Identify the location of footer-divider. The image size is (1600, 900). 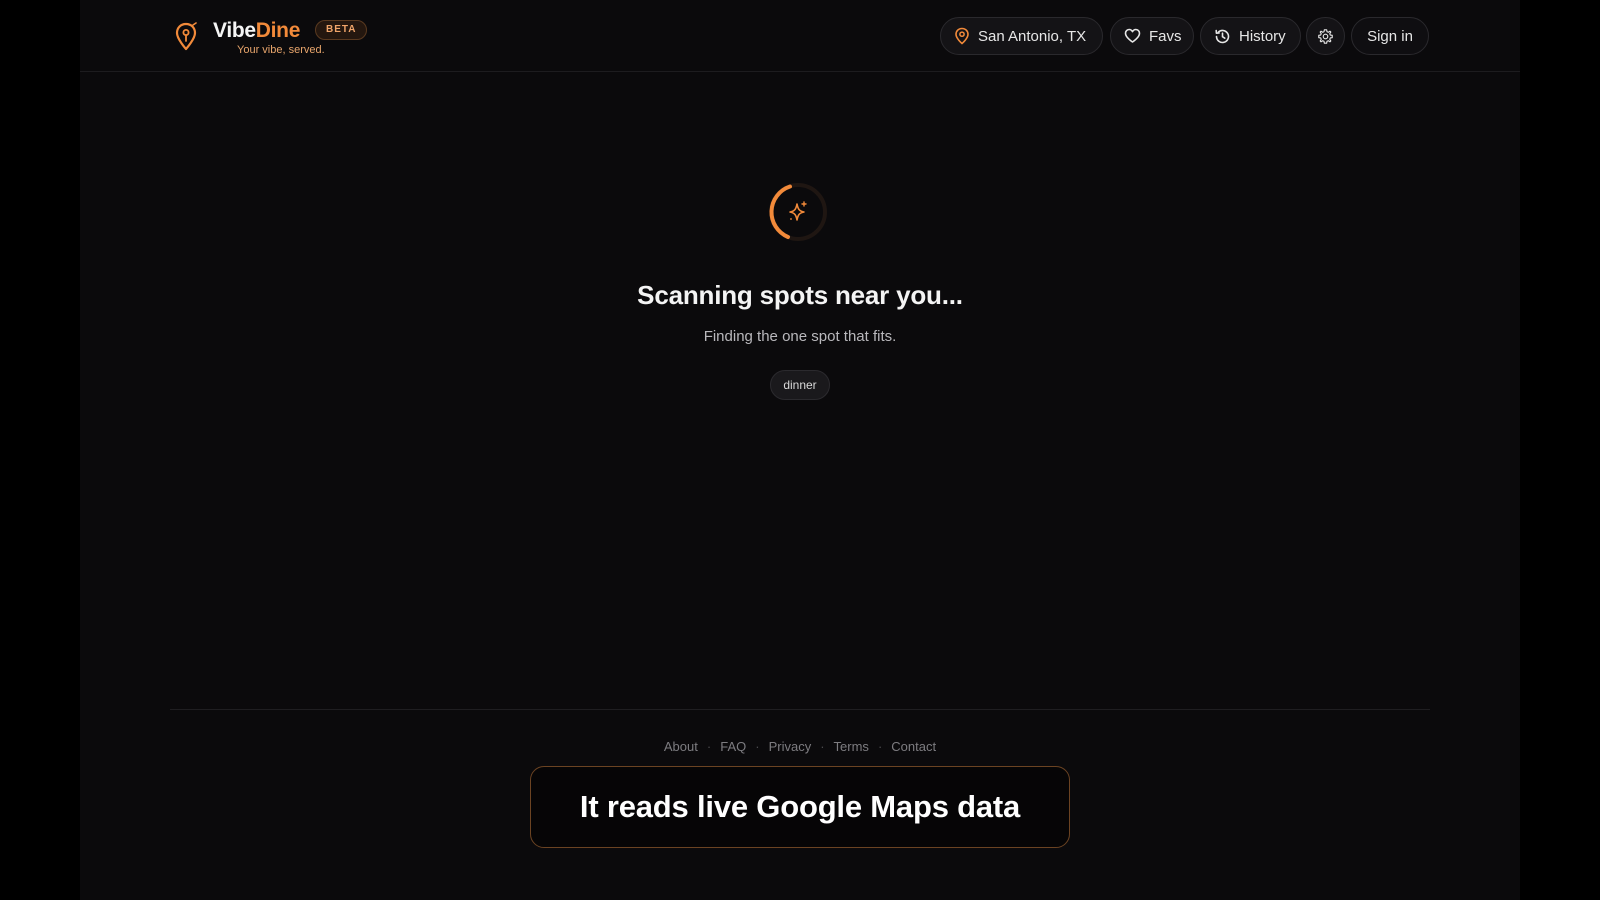
(800, 709).